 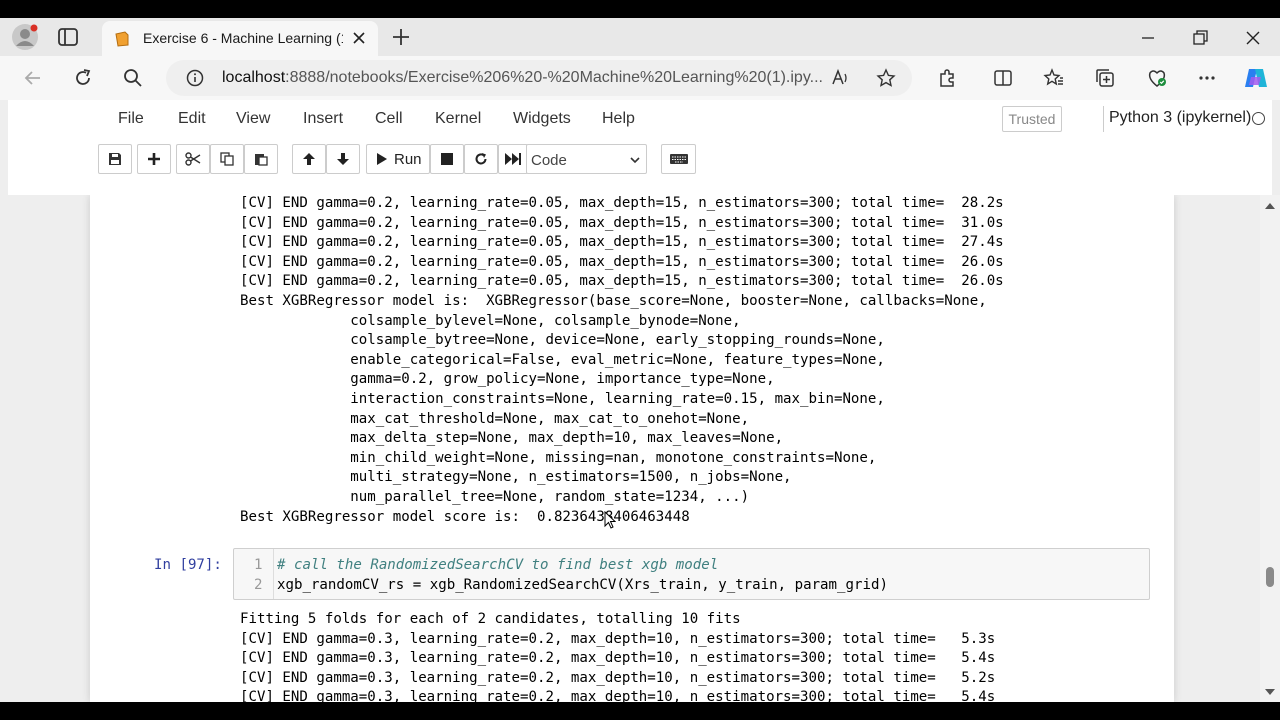 What do you see at coordinates (131, 119) in the screenshot?
I see `menu-file: File` at bounding box center [131, 119].